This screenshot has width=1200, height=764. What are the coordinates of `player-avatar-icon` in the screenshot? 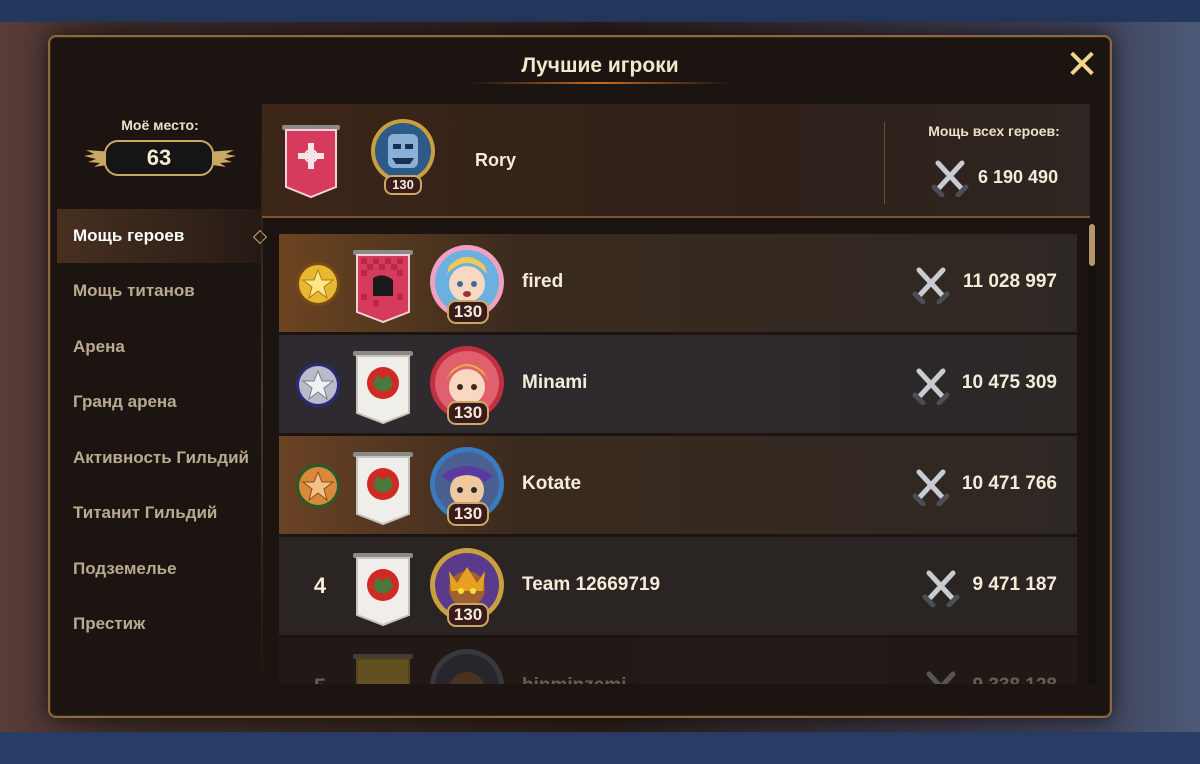 It's located at (467, 666).